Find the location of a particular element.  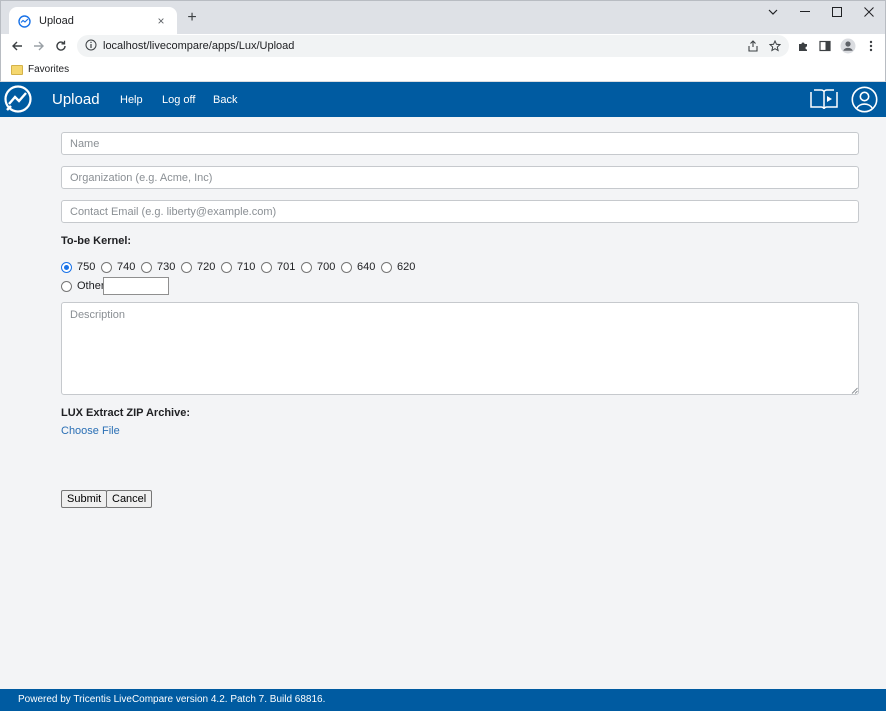

maximize-window-icon is located at coordinates (837, 12).